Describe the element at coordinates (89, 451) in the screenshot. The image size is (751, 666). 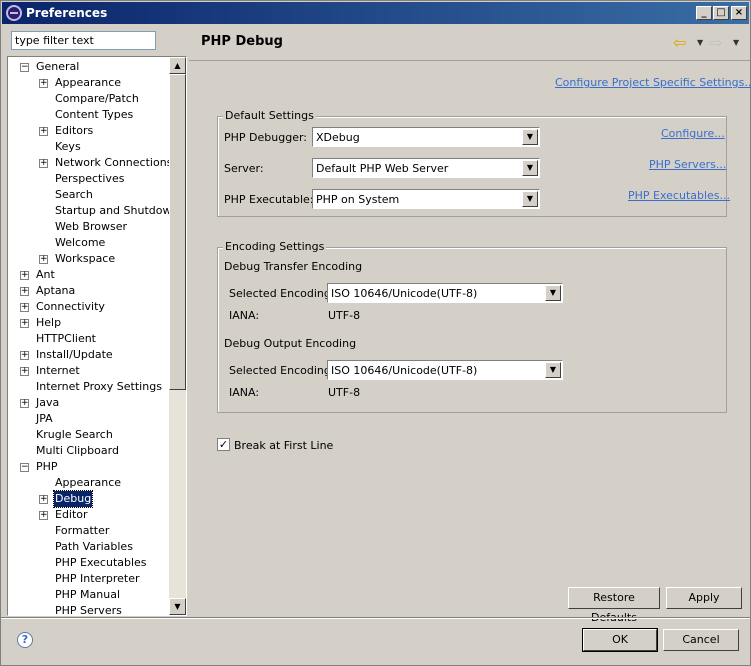
I see `tree-item: Multi Clipboard` at that location.